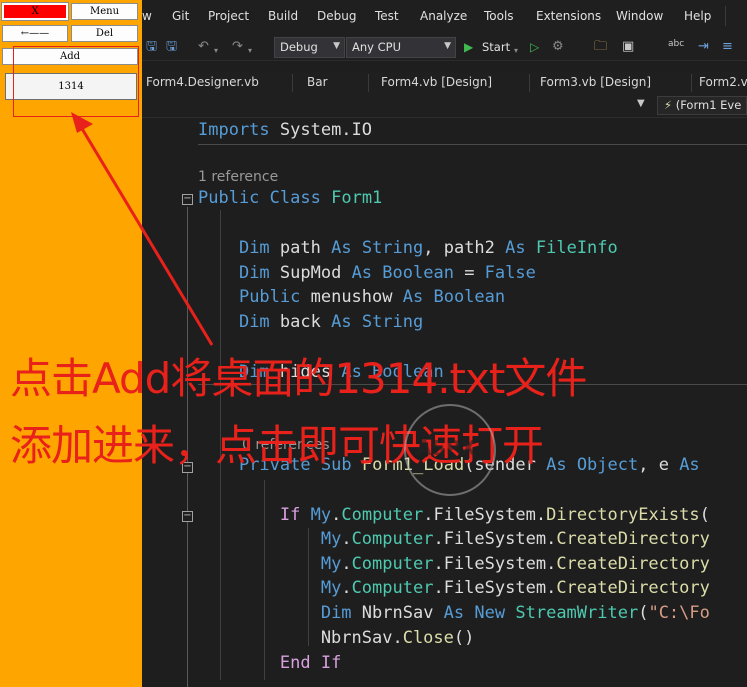 This screenshot has width=747, height=687. Describe the element at coordinates (468, 47) in the screenshot. I see `play-icon: ▶` at that location.